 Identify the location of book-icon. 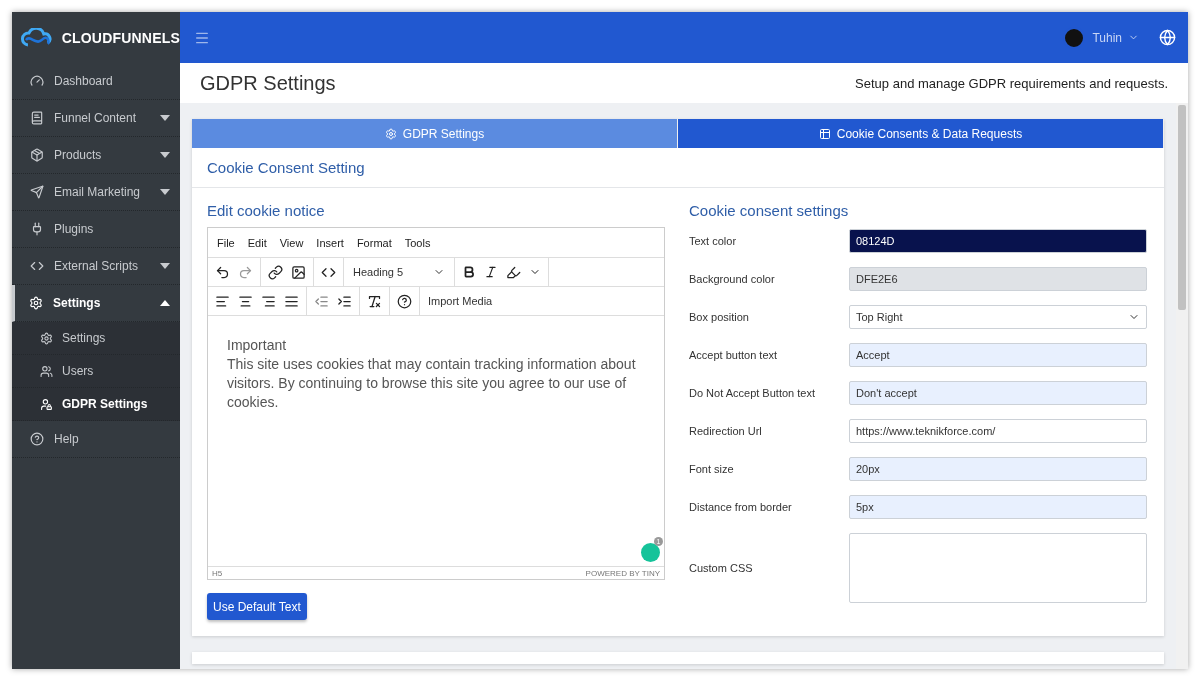
(37, 118).